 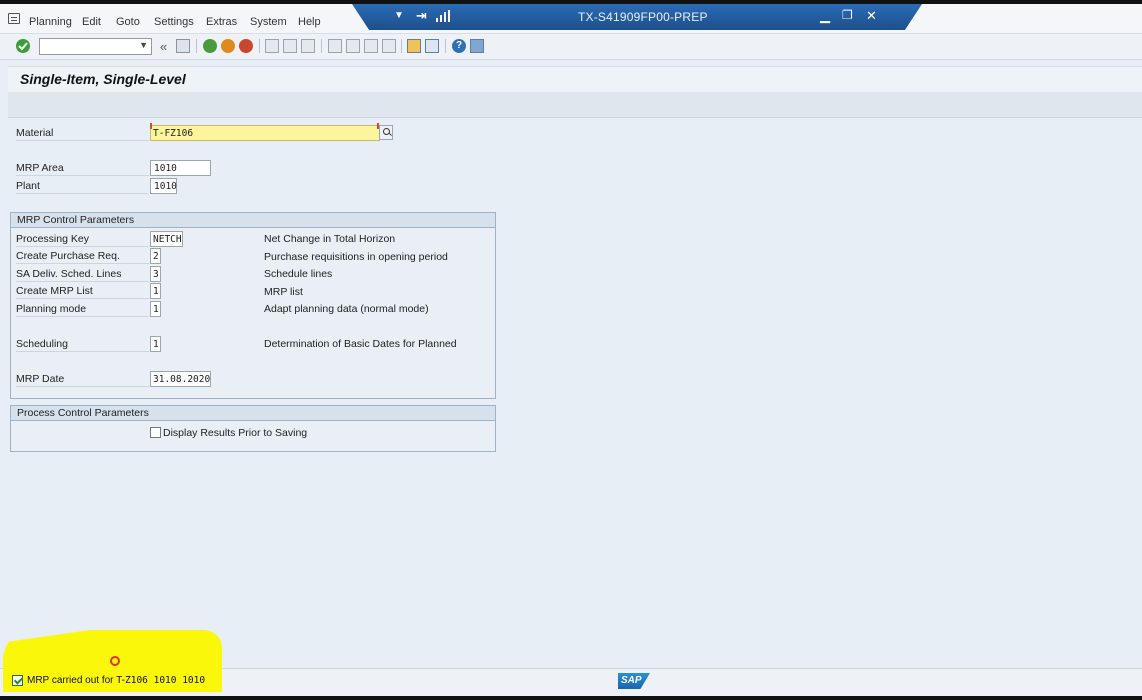 What do you see at coordinates (155, 432) in the screenshot?
I see `display-results-checkbox` at bounding box center [155, 432].